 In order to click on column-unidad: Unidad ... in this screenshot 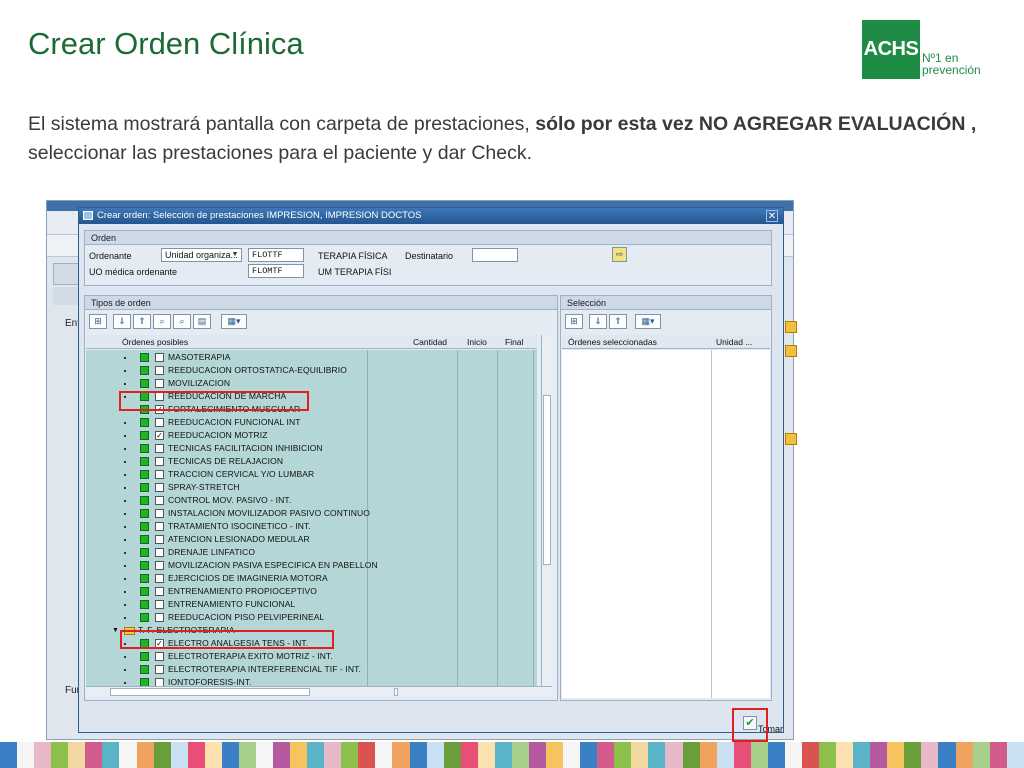, I will do `click(734, 342)`.